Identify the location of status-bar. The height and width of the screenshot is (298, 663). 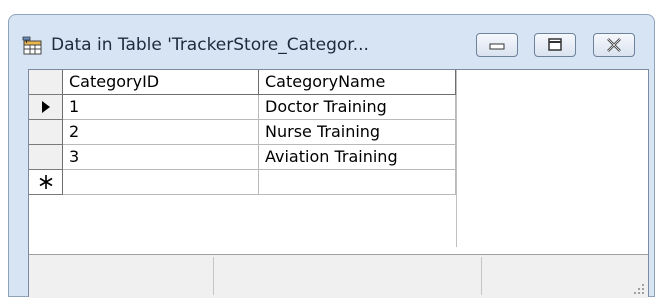
(338, 276).